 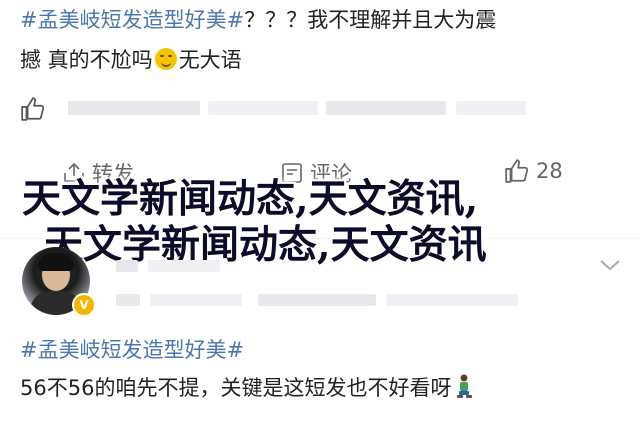 I want to click on post-text-fragment: 无大语, so click(x=210, y=60).